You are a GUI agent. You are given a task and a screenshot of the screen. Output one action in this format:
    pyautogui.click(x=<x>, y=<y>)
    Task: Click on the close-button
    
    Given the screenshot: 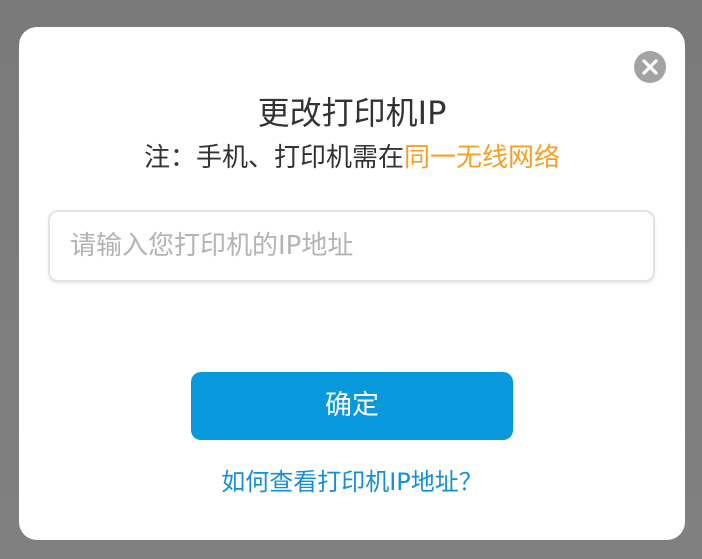 What is the action you would take?
    pyautogui.click(x=650, y=67)
    